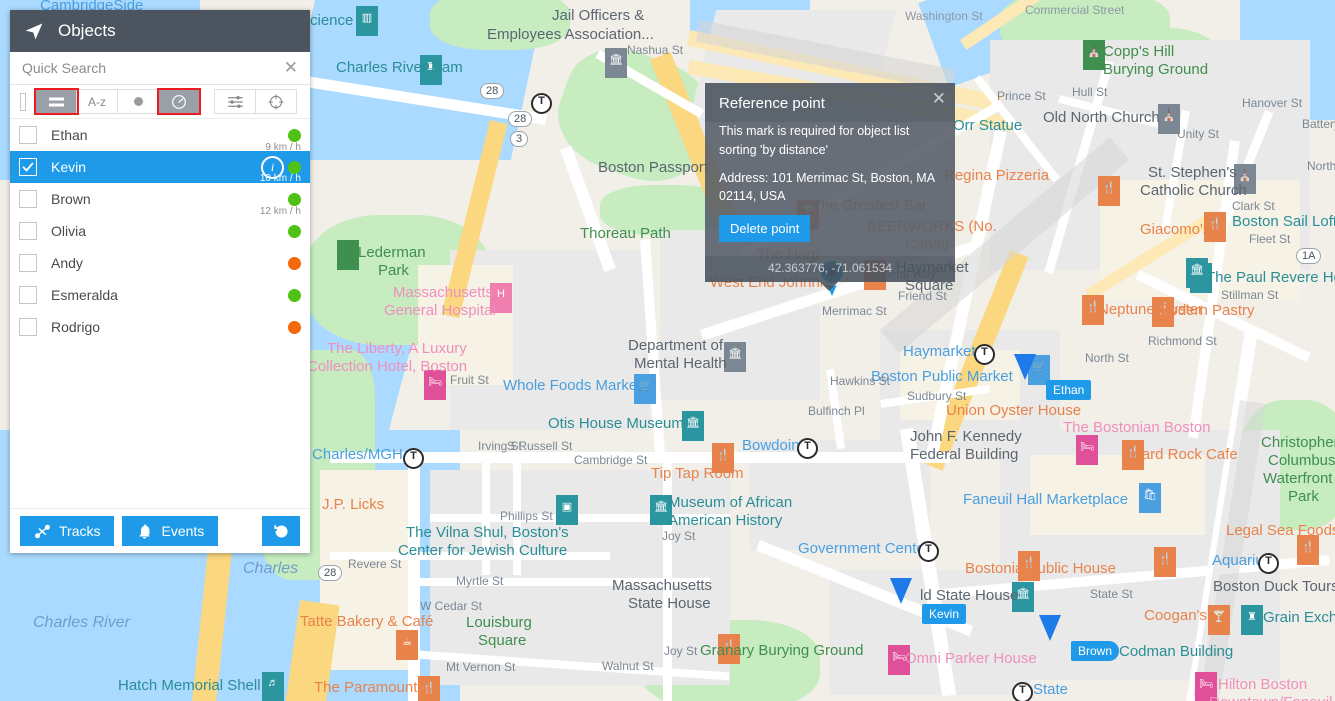  What do you see at coordinates (1198, 134) in the screenshot?
I see `map-label: Unity St` at bounding box center [1198, 134].